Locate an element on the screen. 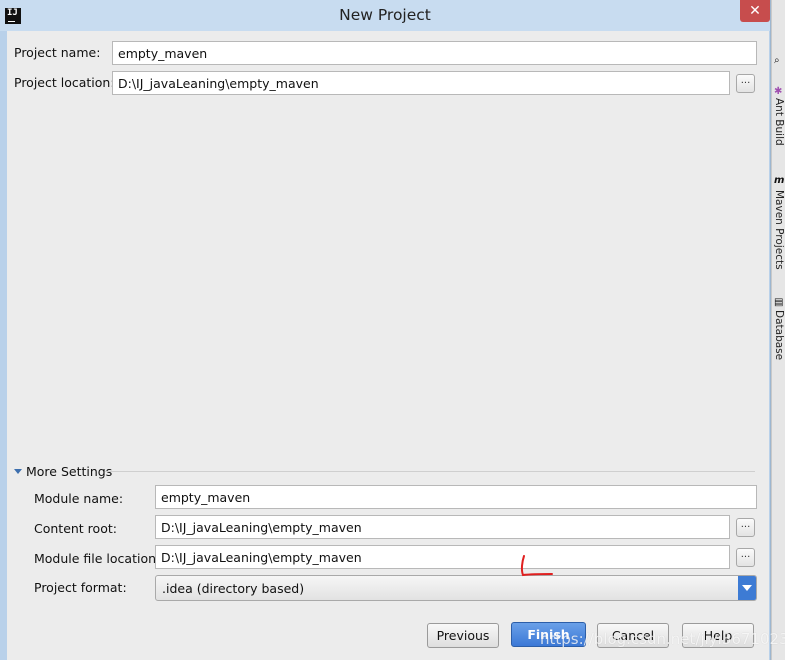  ant-build-tool-tab: Ant Build is located at coordinates (779, 122).